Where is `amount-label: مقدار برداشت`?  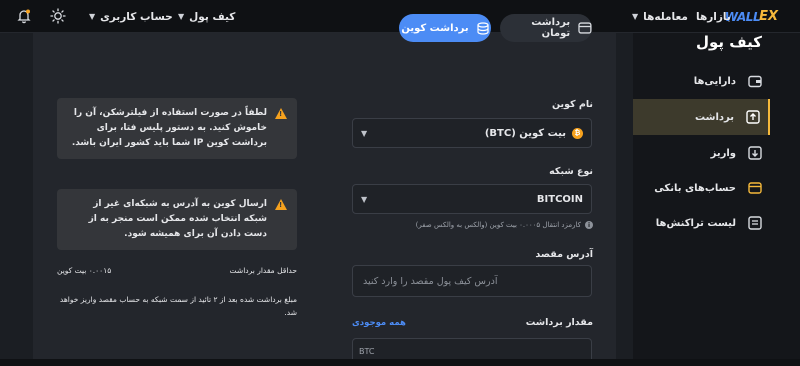
amount-label: مقدار برداشت is located at coordinates (559, 322).